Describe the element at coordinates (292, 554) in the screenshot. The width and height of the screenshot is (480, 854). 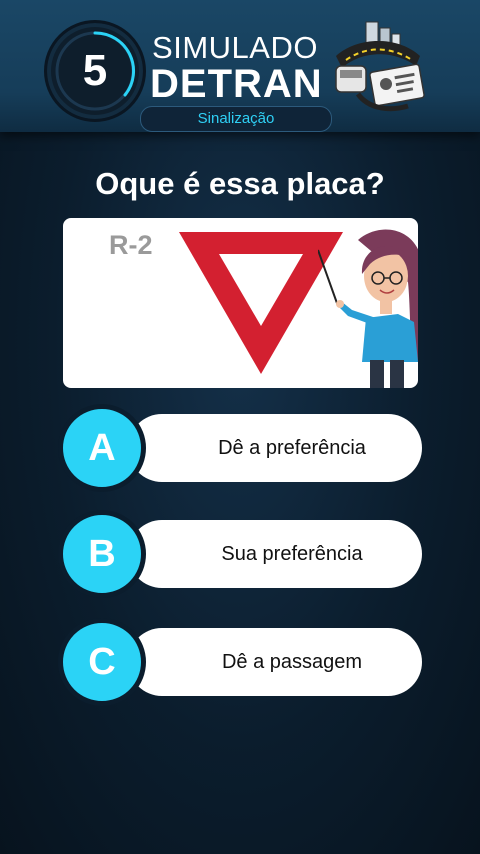
I see `option-b-text: Sua preferência` at that location.